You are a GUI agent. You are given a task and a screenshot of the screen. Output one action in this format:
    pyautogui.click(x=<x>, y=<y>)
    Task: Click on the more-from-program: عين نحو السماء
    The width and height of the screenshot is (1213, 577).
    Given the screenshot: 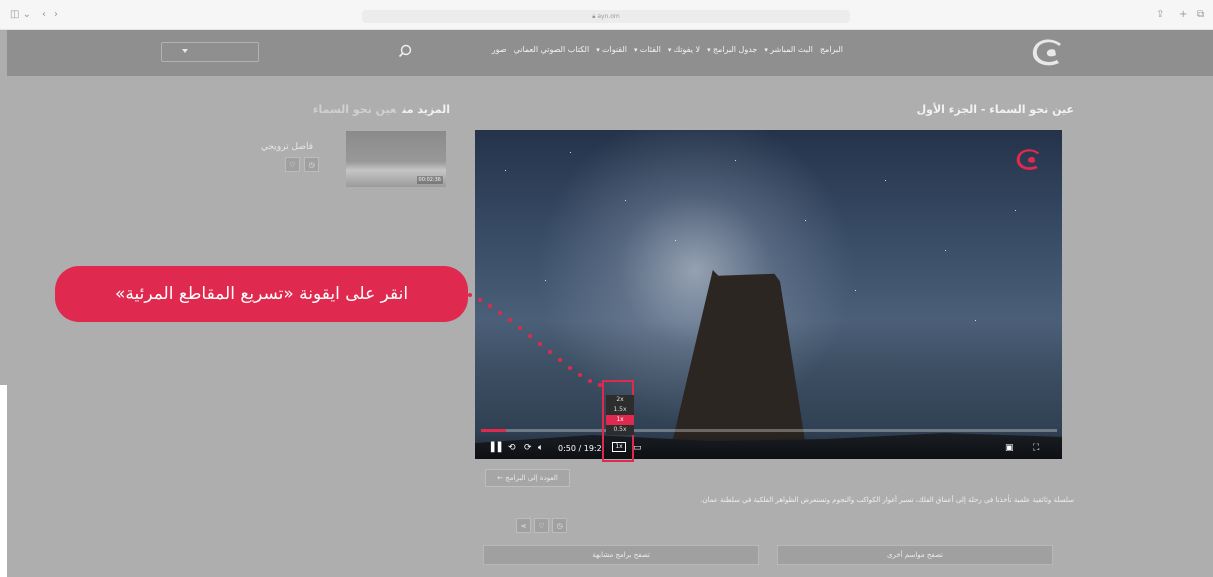 What is the action you would take?
    pyautogui.click(x=354, y=109)
    